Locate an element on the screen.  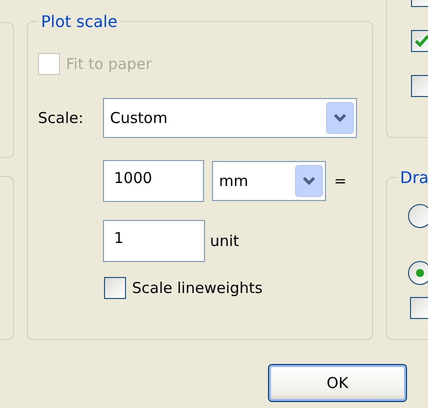
ok-button: OK is located at coordinates (337, 383).